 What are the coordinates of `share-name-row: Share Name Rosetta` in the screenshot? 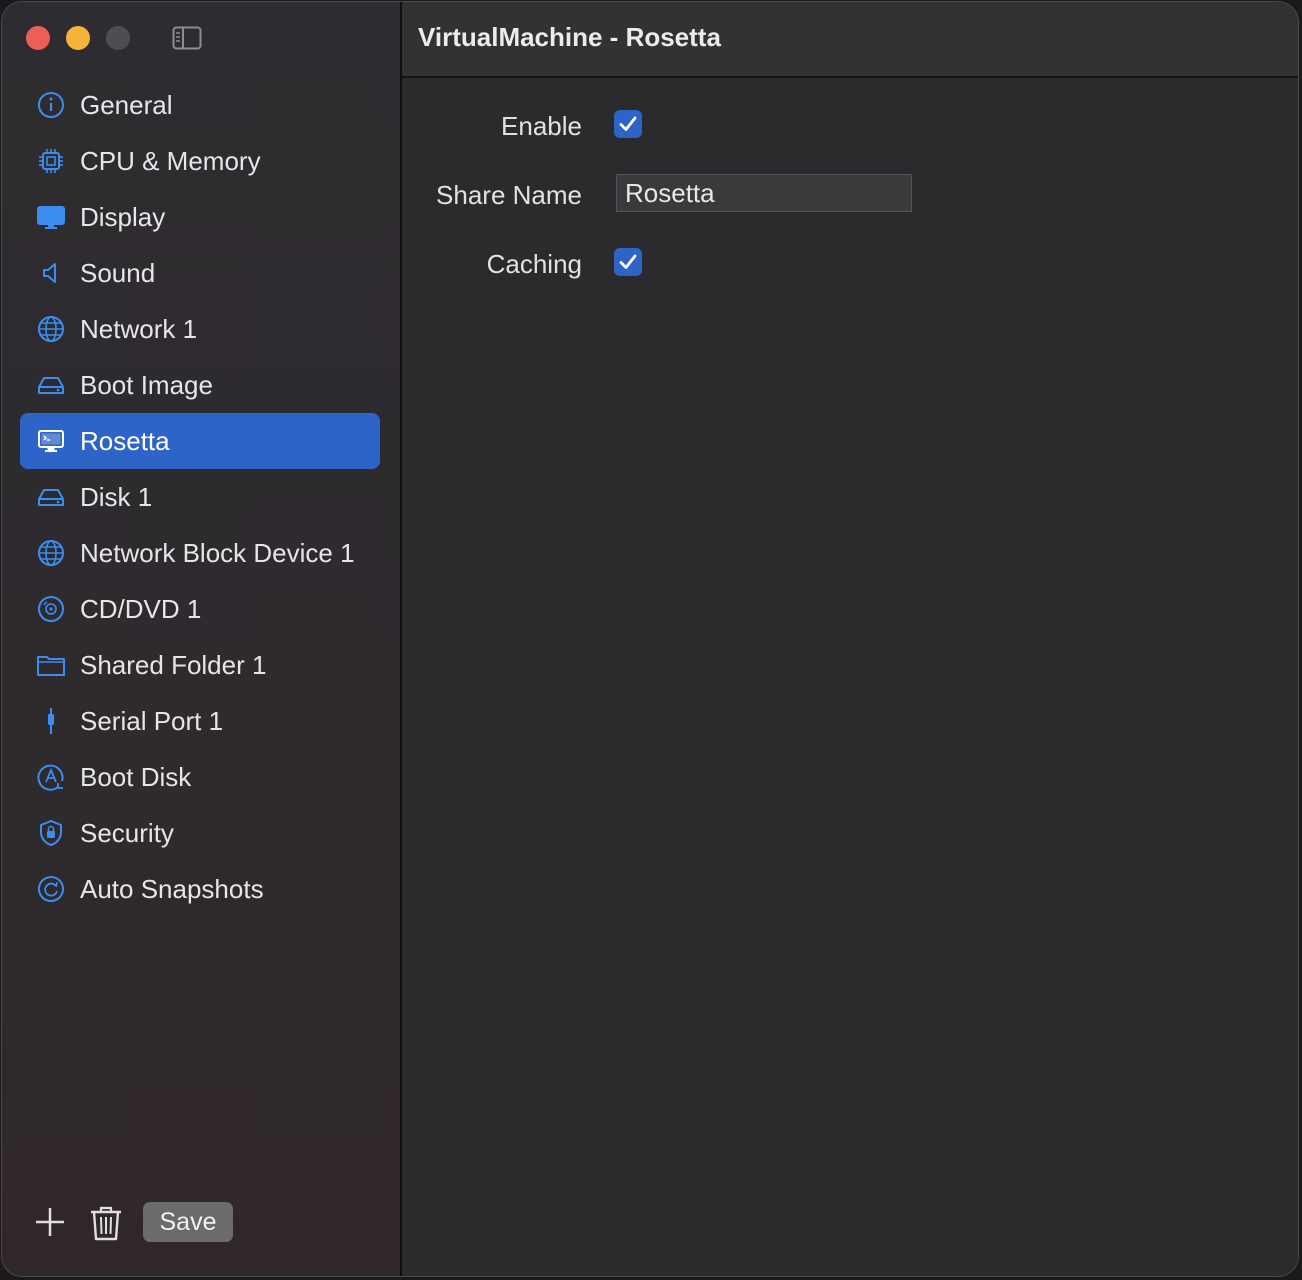 It's located at (702, 194).